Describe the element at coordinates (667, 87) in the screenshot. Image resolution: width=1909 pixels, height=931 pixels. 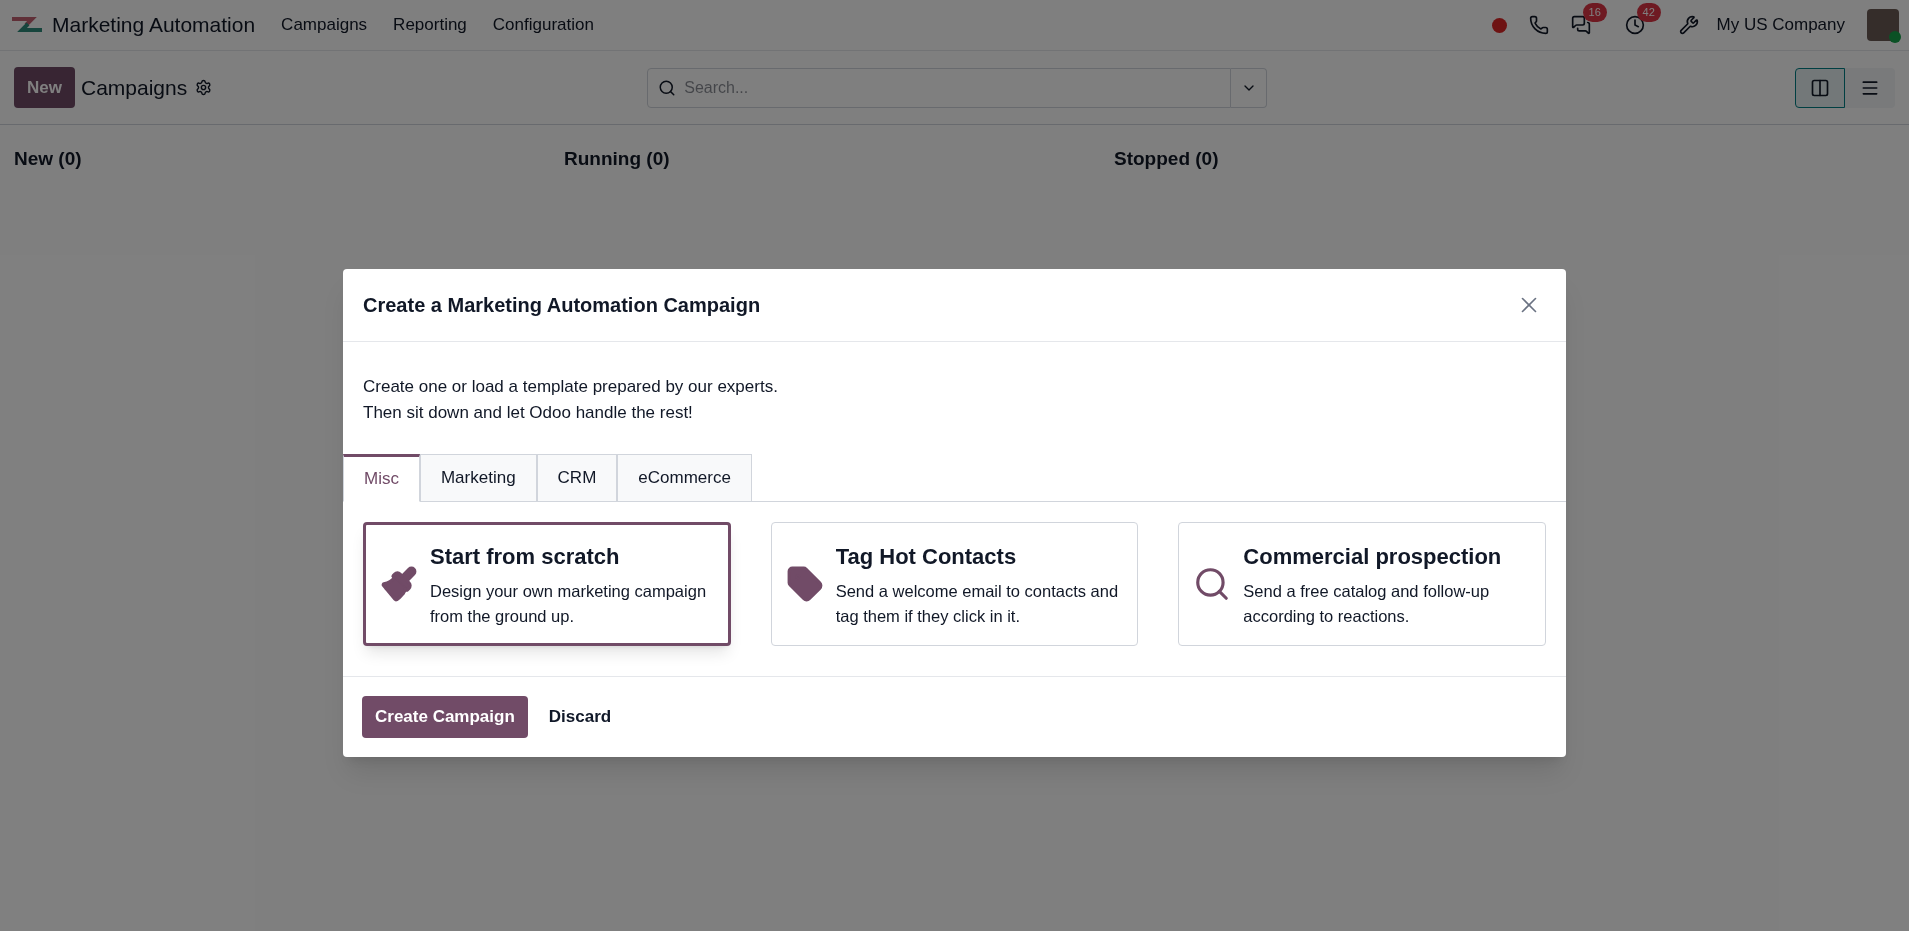
I see `search-icon` at that location.